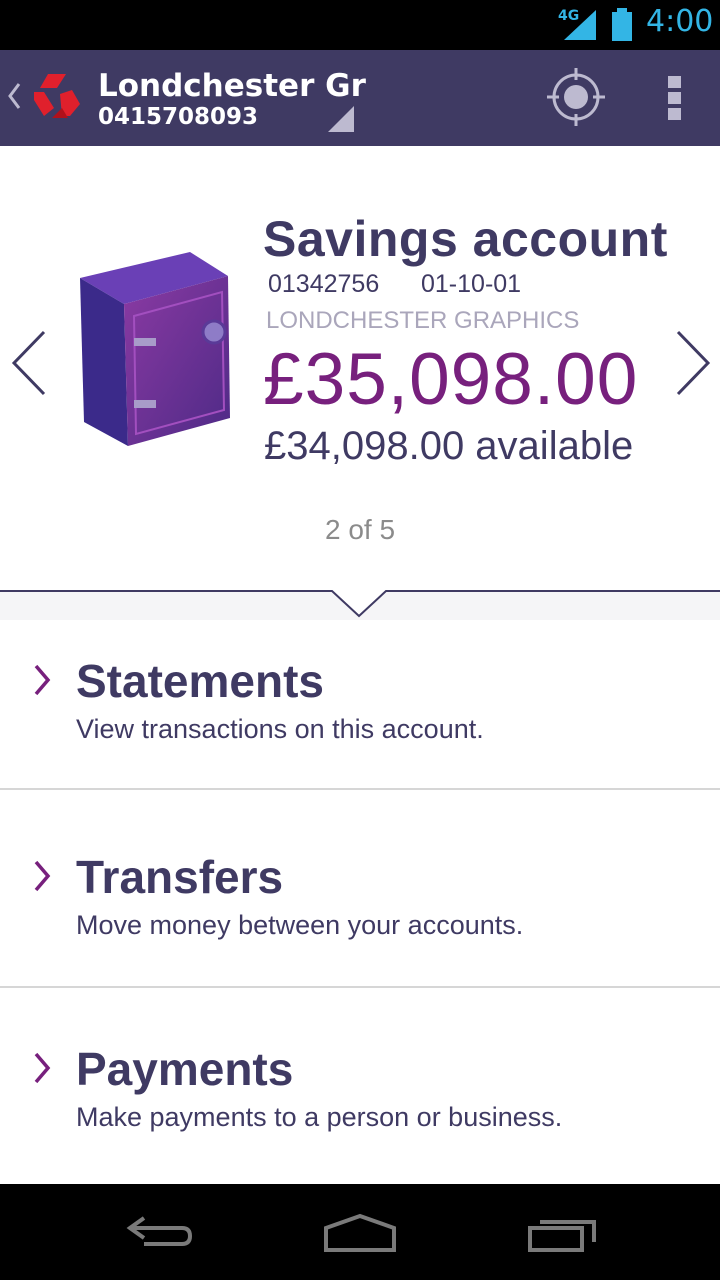 Image resolution: width=720 pixels, height=1280 pixels. I want to click on overflow-menu-icon, so click(675, 98).